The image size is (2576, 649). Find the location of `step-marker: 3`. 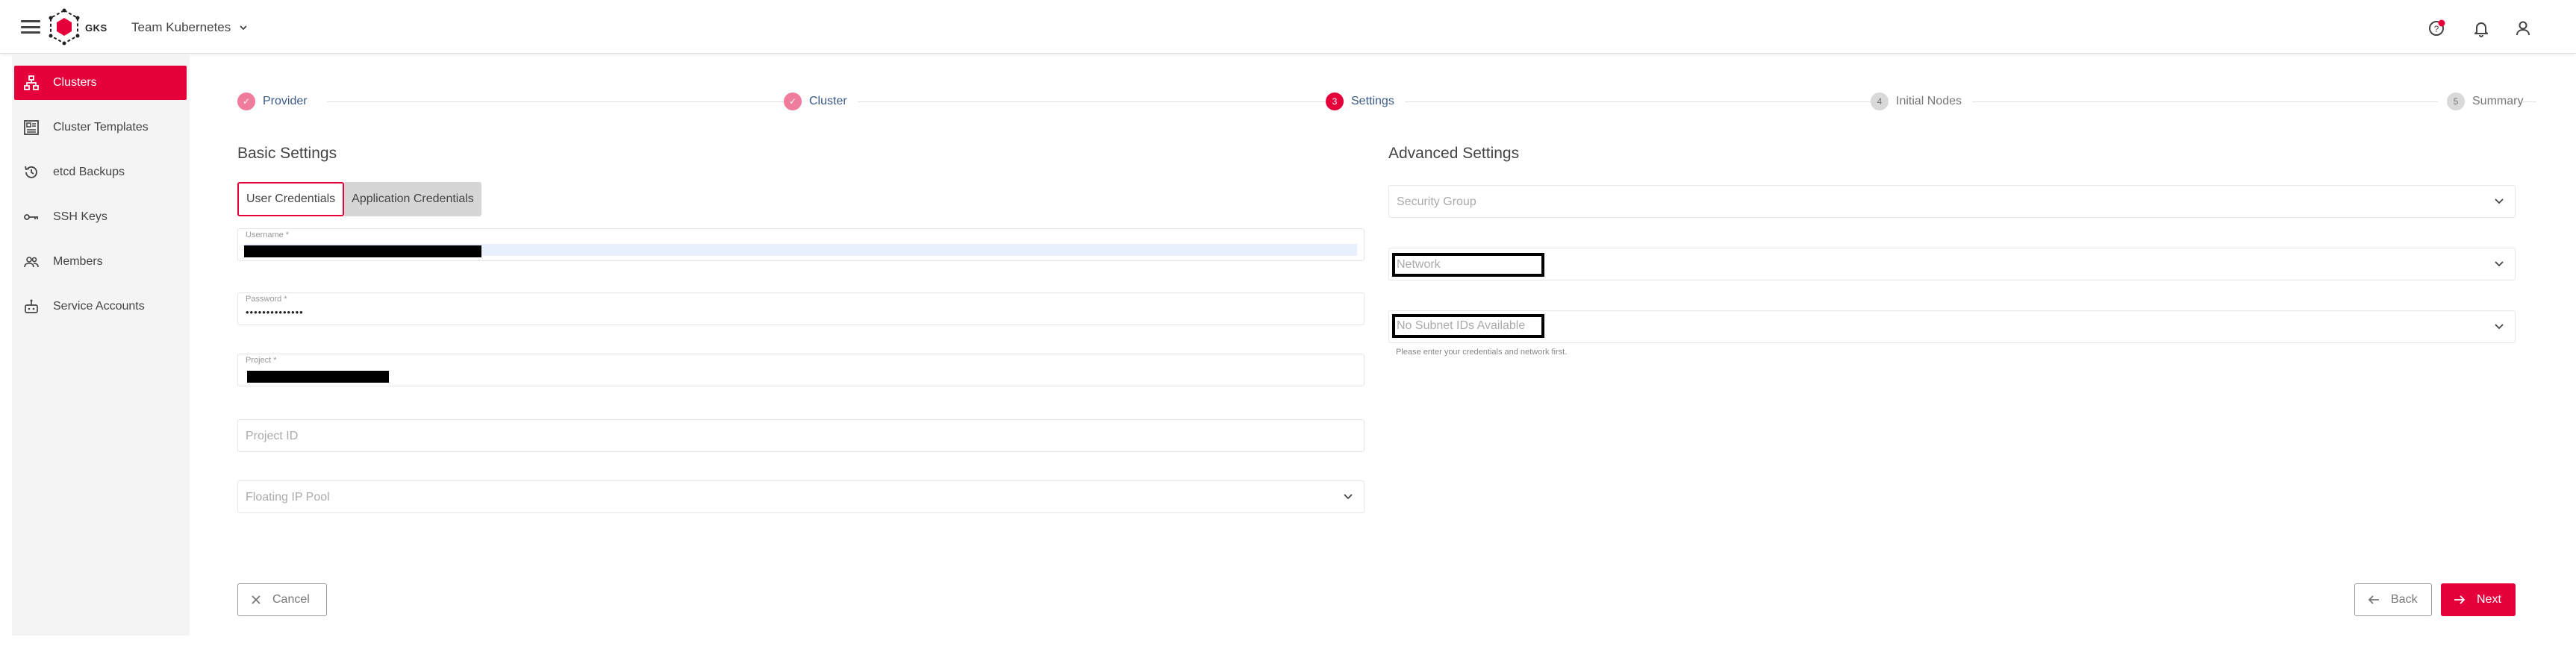

step-marker: 3 is located at coordinates (1335, 101).